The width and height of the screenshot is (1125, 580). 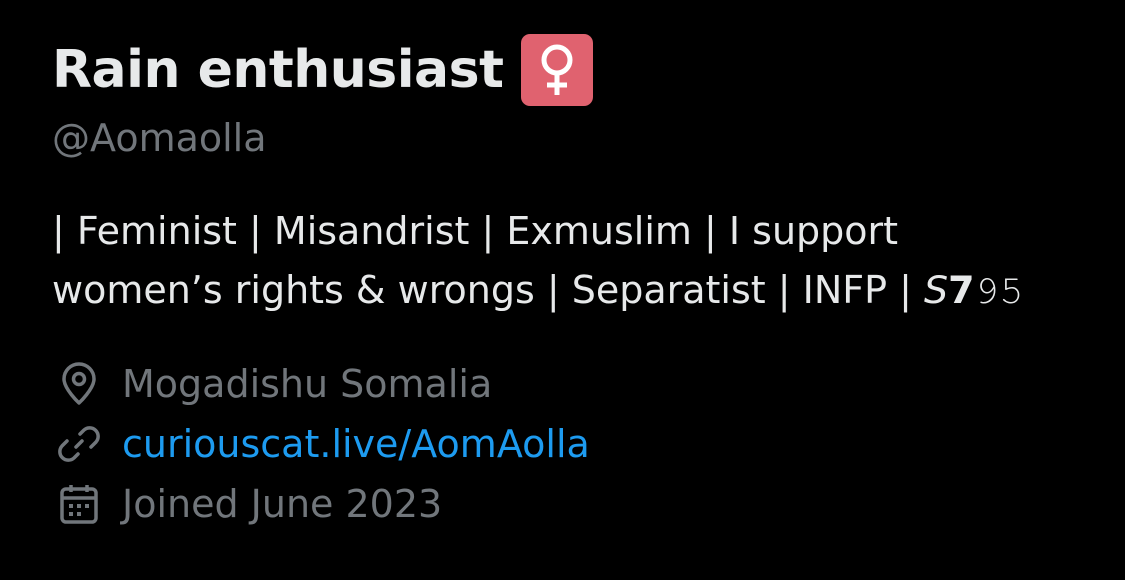 What do you see at coordinates (79, 444) in the screenshot?
I see `link-icon` at bounding box center [79, 444].